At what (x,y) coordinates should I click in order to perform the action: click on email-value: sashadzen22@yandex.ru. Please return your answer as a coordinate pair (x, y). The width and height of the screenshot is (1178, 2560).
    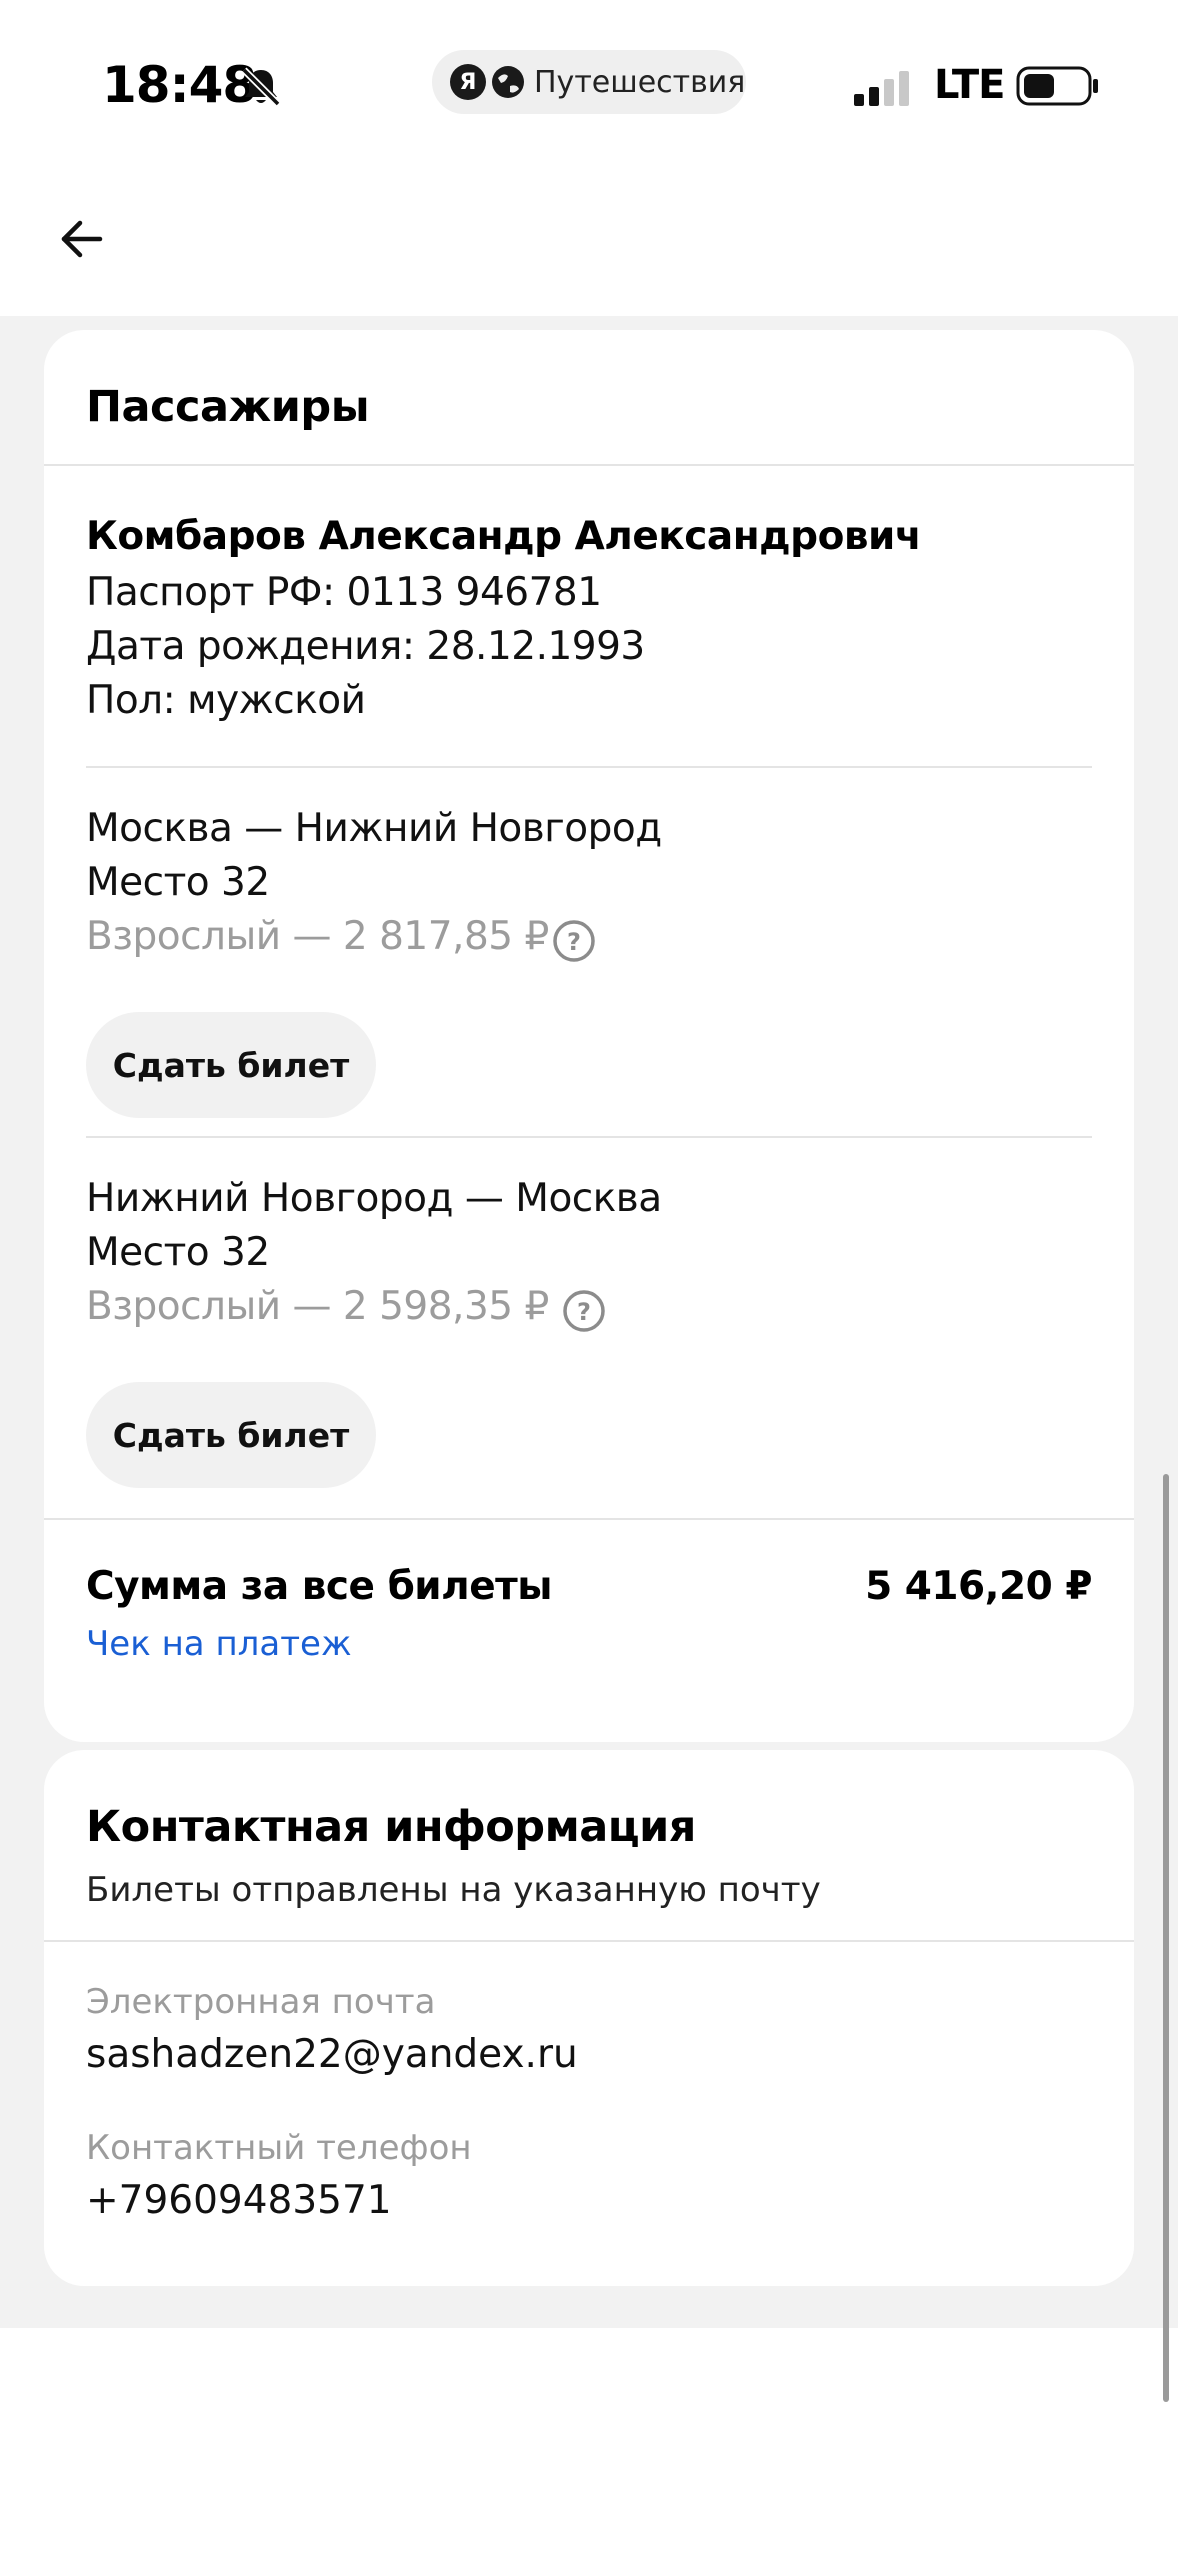
    Looking at the image, I should click on (332, 2054).